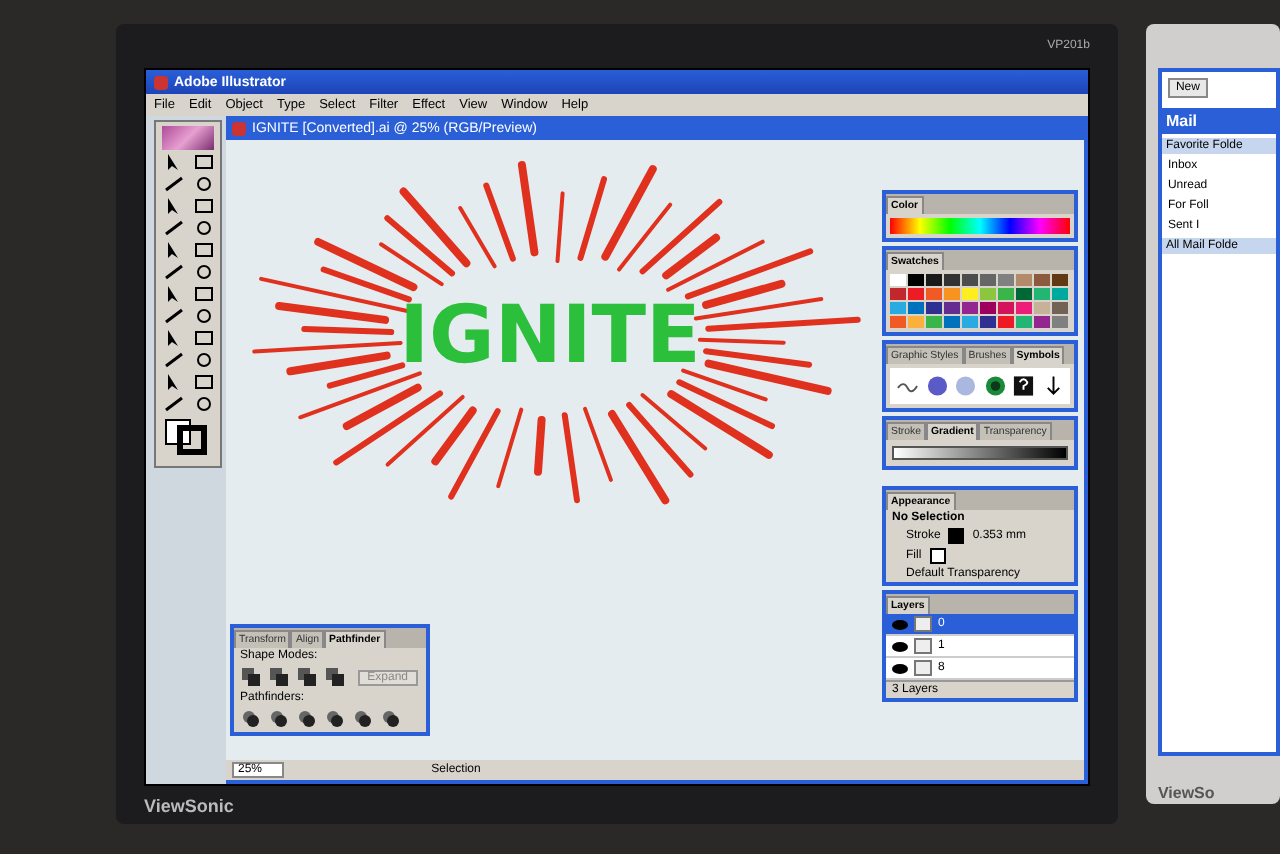  I want to click on stroke-swatch, so click(956, 536).